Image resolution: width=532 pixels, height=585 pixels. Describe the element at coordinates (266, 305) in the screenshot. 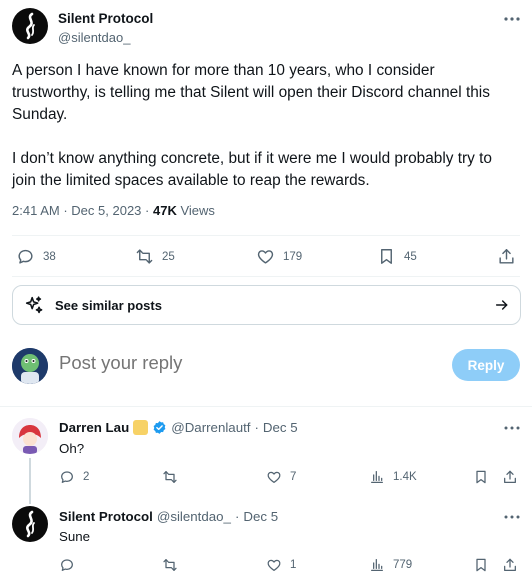

I see `see-similar-posts-button: See similar posts` at that location.